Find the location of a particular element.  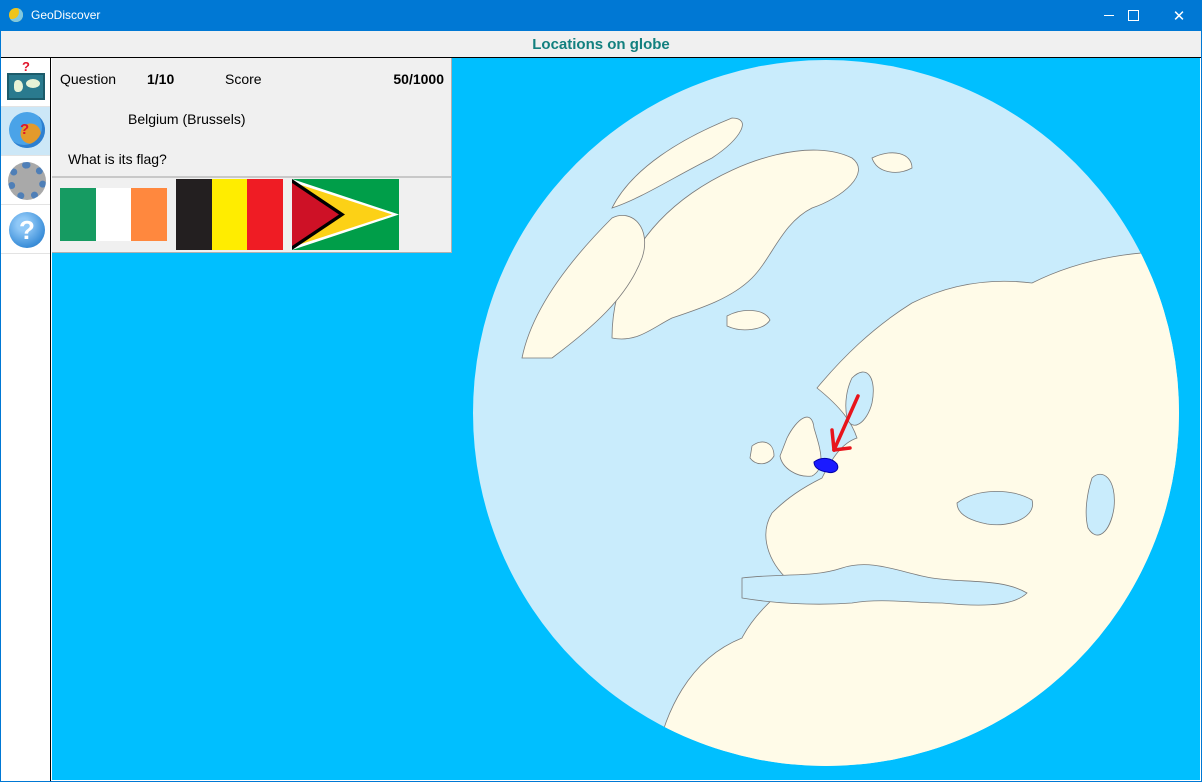

sidebar-item-settings is located at coordinates (25, 180).